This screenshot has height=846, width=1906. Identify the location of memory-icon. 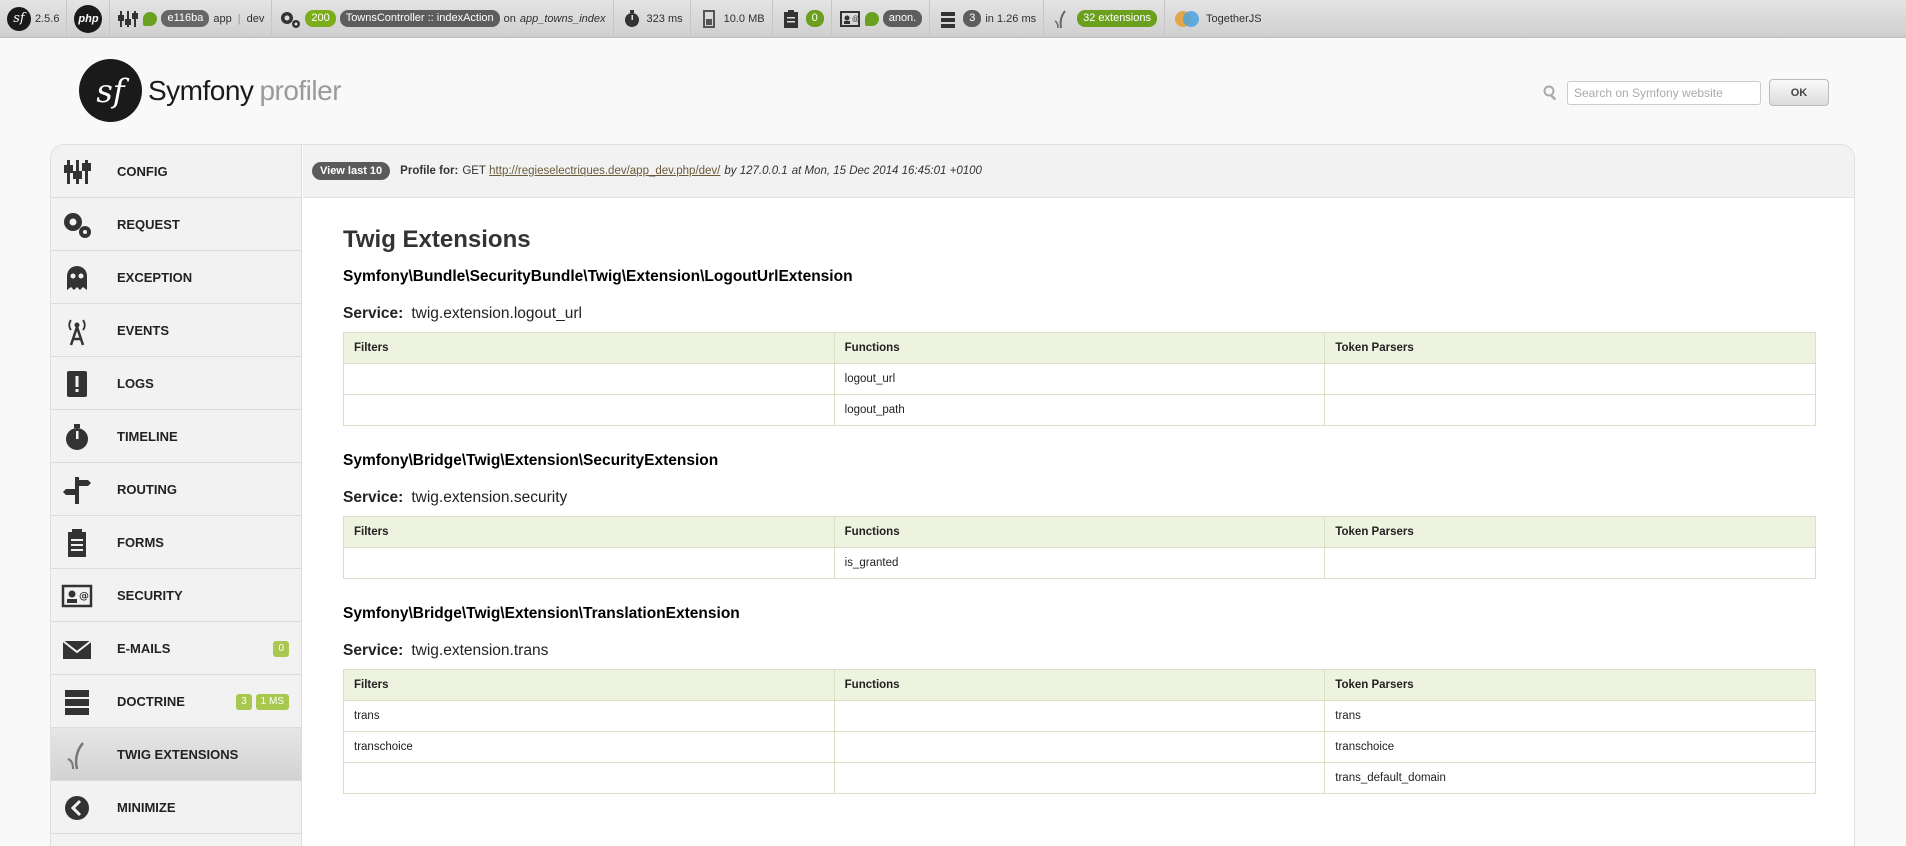
(708, 18).